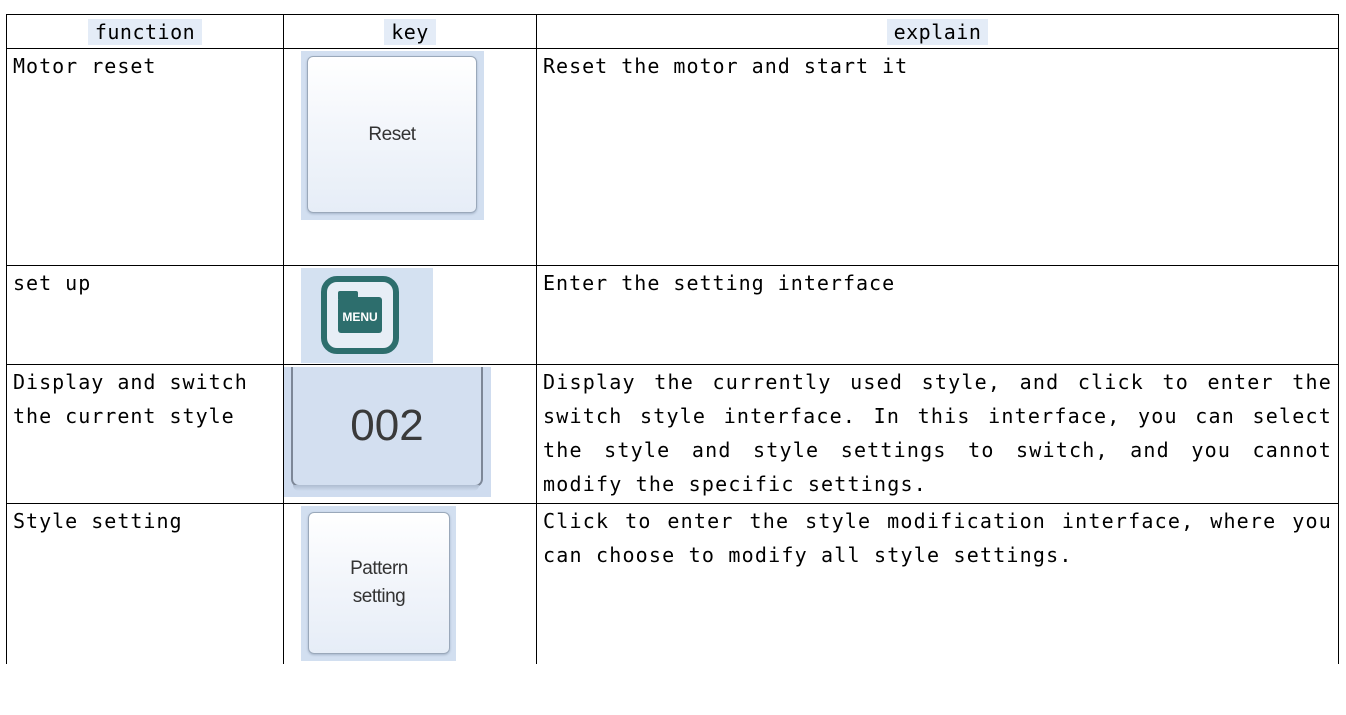 This screenshot has height=715, width=1346. What do you see at coordinates (98, 521) in the screenshot?
I see `function-text: Style setting` at bounding box center [98, 521].